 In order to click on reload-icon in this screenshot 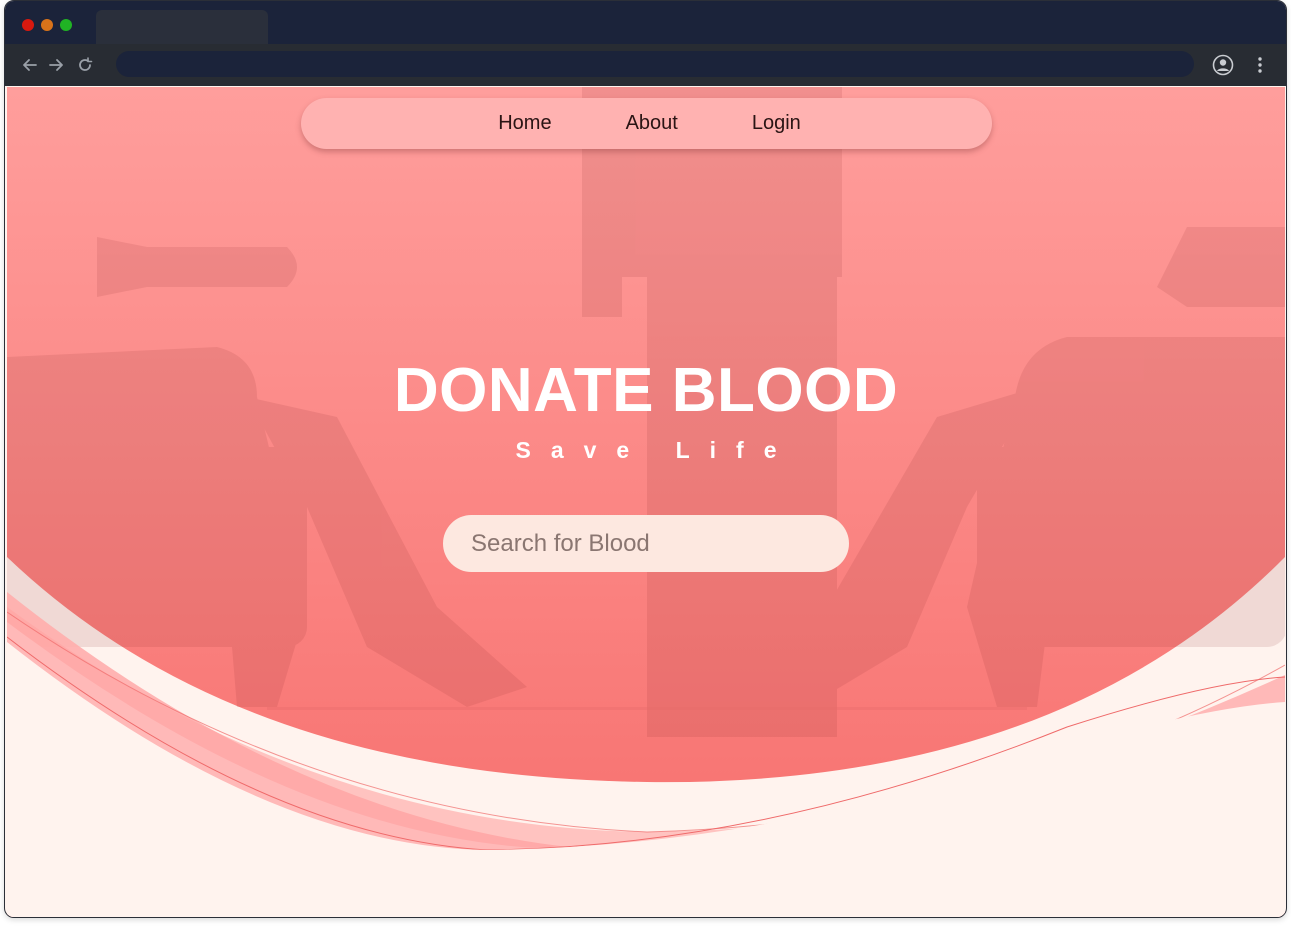, I will do `click(85, 65)`.